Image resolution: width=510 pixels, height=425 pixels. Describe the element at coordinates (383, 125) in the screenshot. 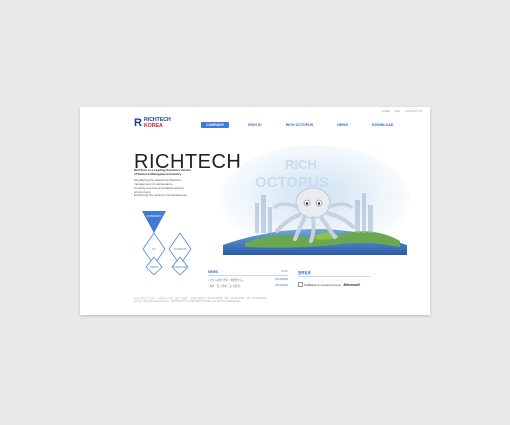

I see `nav-download: DOWNLOAD` at that location.